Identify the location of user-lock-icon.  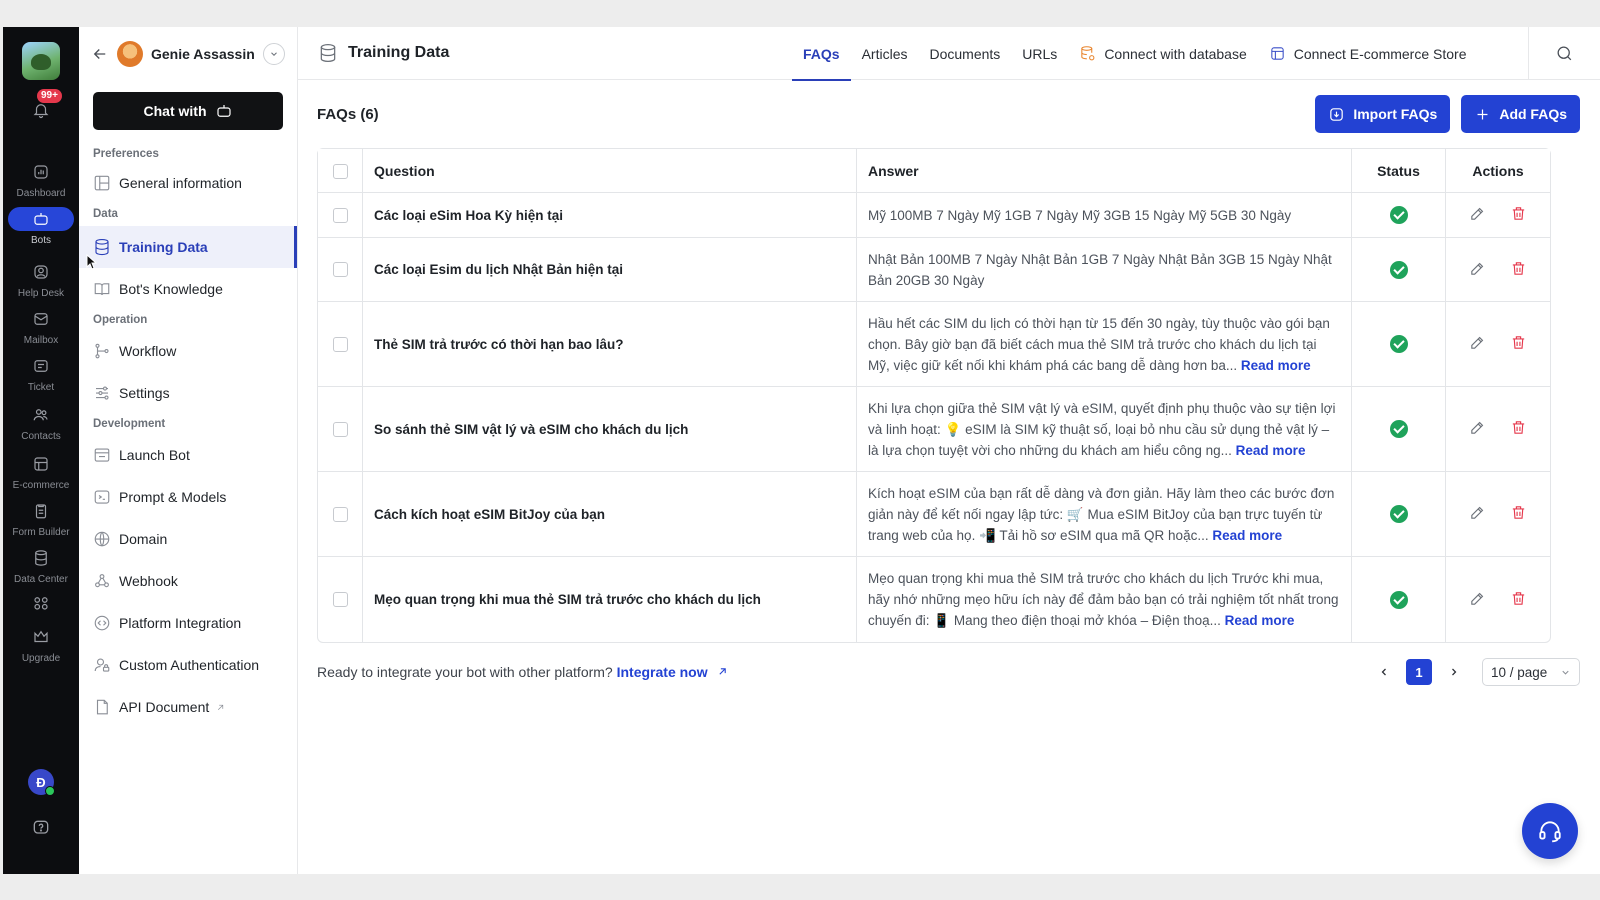
(102, 665).